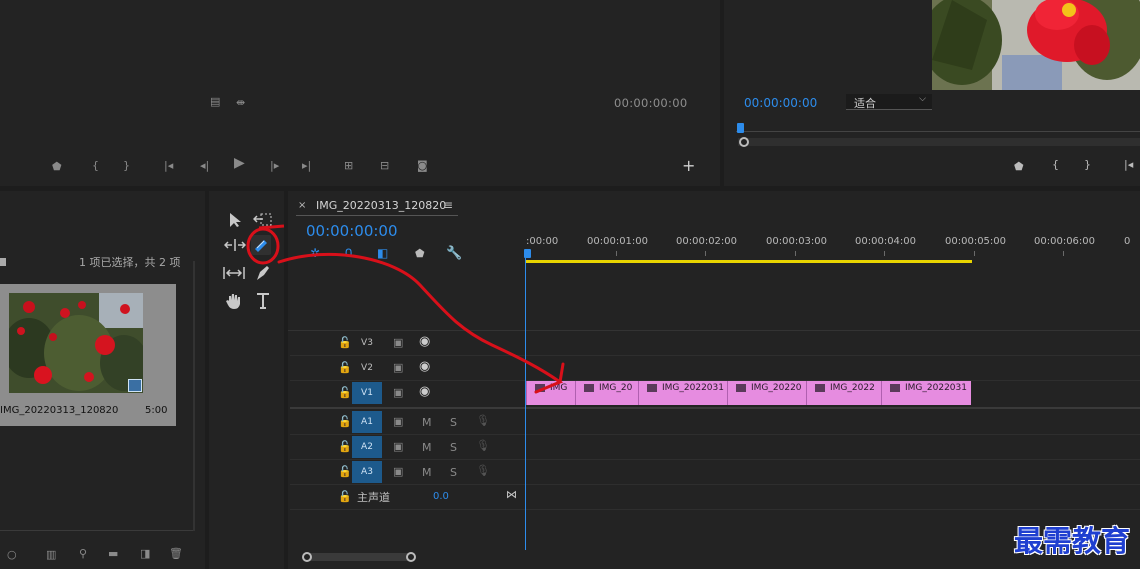 This screenshot has height=569, width=1140. I want to click on track-label-a2: A2, so click(367, 447).